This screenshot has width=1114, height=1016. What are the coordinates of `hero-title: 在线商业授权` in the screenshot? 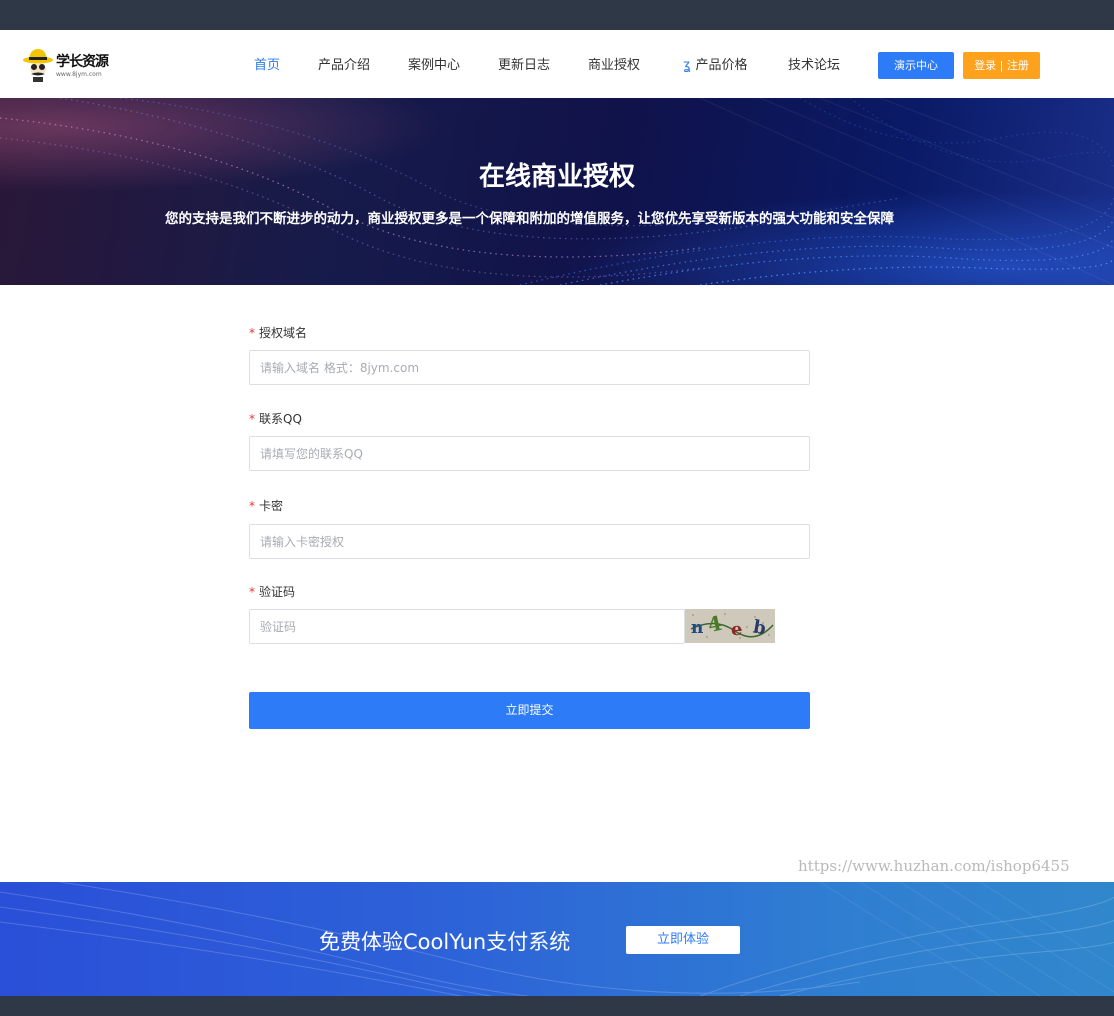 It's located at (556, 177).